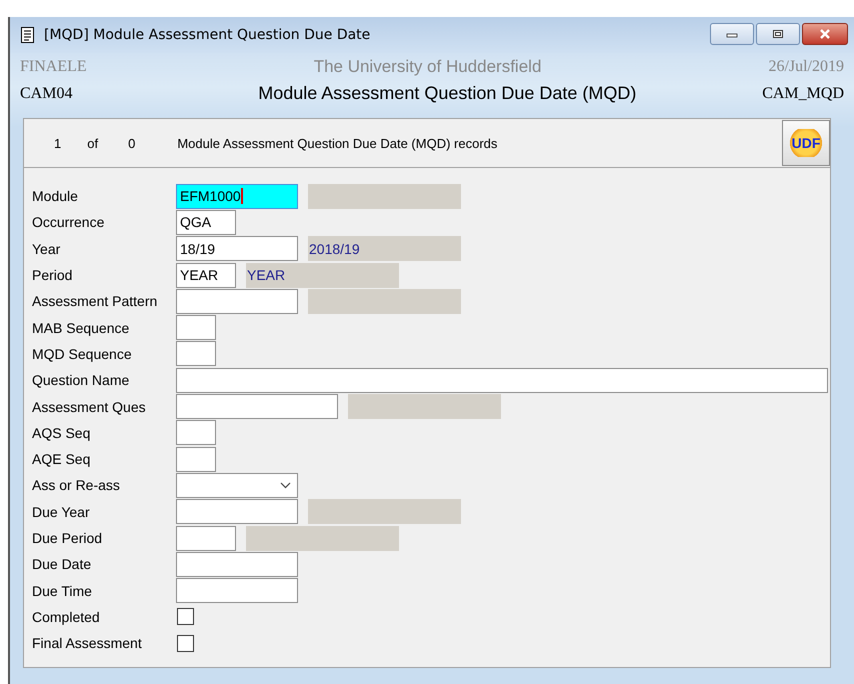  I want to click on lookup-display: YEAR, so click(322, 275).